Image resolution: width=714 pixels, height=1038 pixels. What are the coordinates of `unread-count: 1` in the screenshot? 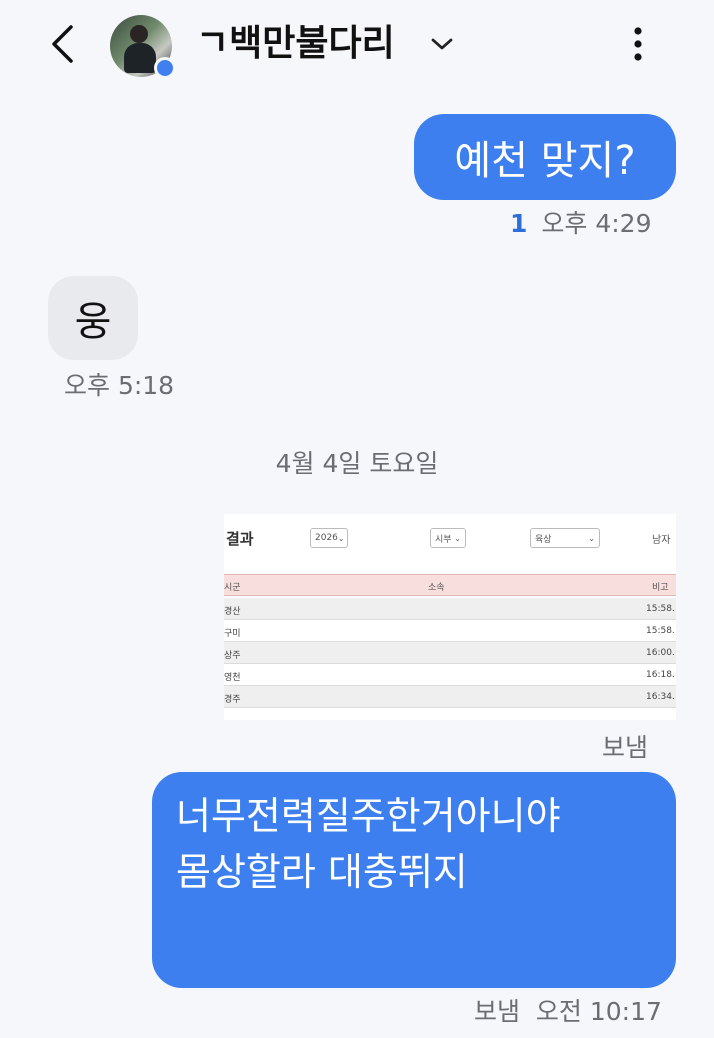 It's located at (519, 223).